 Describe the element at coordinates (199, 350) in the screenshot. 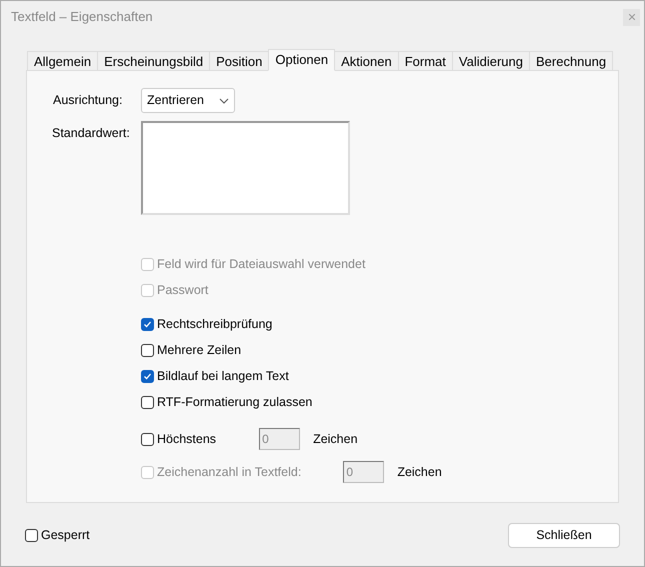

I see `option-label: Mehrere Zeilen` at that location.